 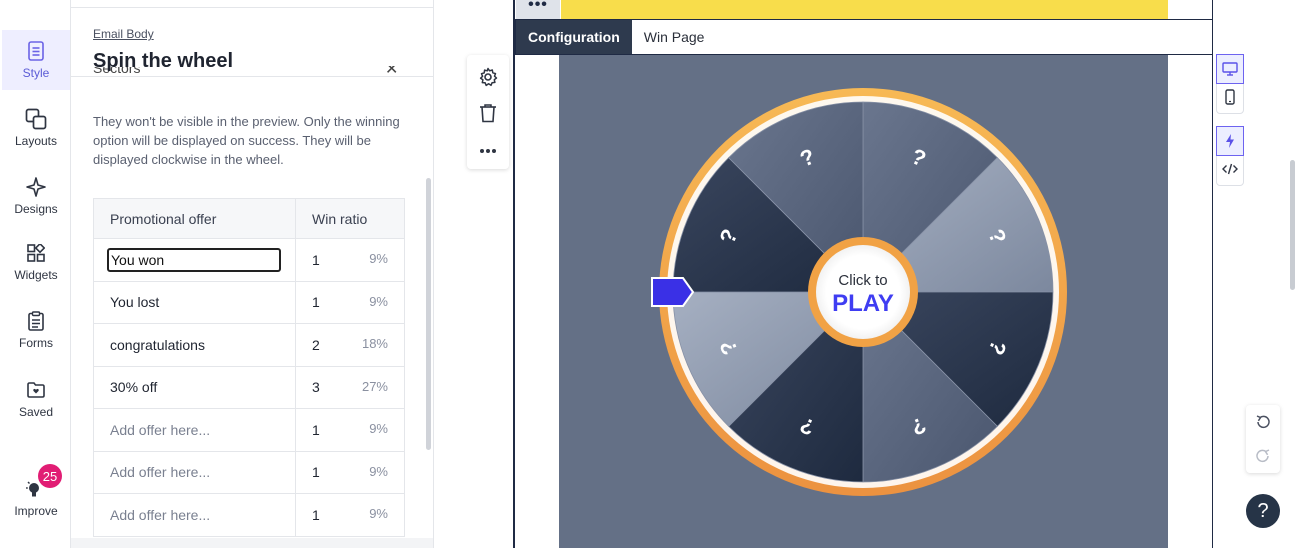 What do you see at coordinates (673, 292) in the screenshot?
I see `wheel-pointer` at bounding box center [673, 292].